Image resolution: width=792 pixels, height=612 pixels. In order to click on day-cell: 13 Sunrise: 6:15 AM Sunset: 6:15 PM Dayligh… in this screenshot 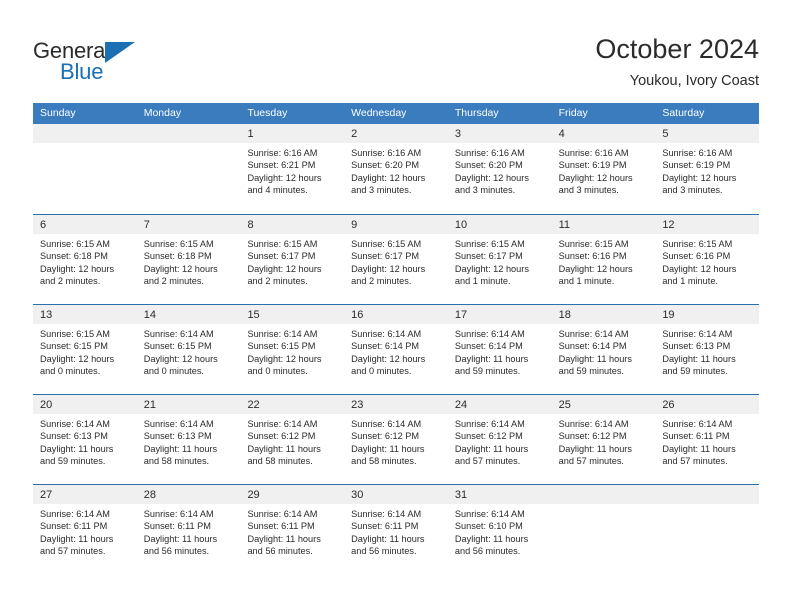, I will do `click(85, 349)`.